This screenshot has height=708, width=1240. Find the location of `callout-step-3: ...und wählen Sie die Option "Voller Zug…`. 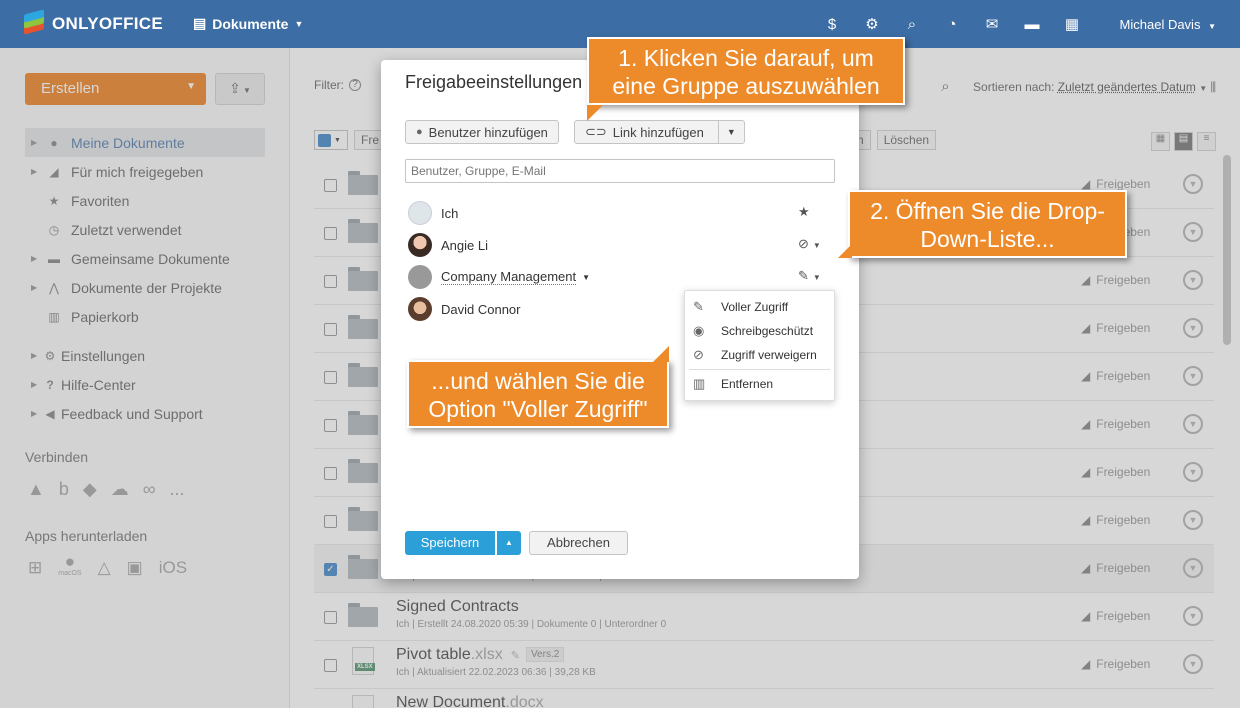

callout-step-3: ...und wählen Sie die Option "Voller Zug… is located at coordinates (538, 387).